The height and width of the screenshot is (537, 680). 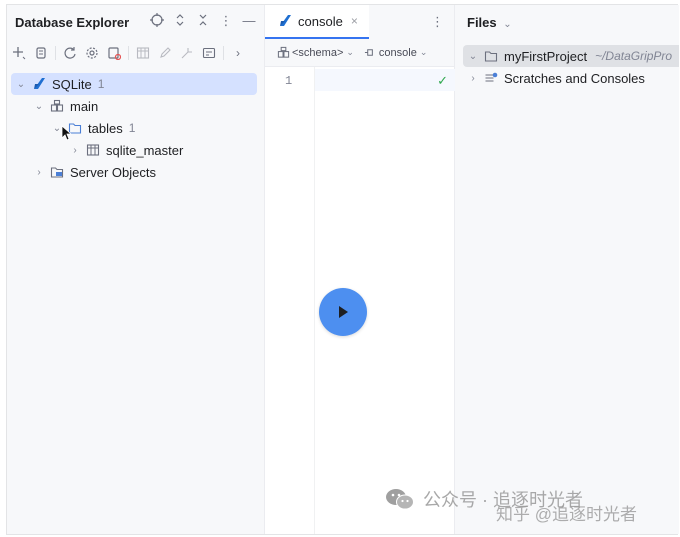 What do you see at coordinates (72, 84) in the screenshot?
I see `tree-item-label: SQLite` at bounding box center [72, 84].